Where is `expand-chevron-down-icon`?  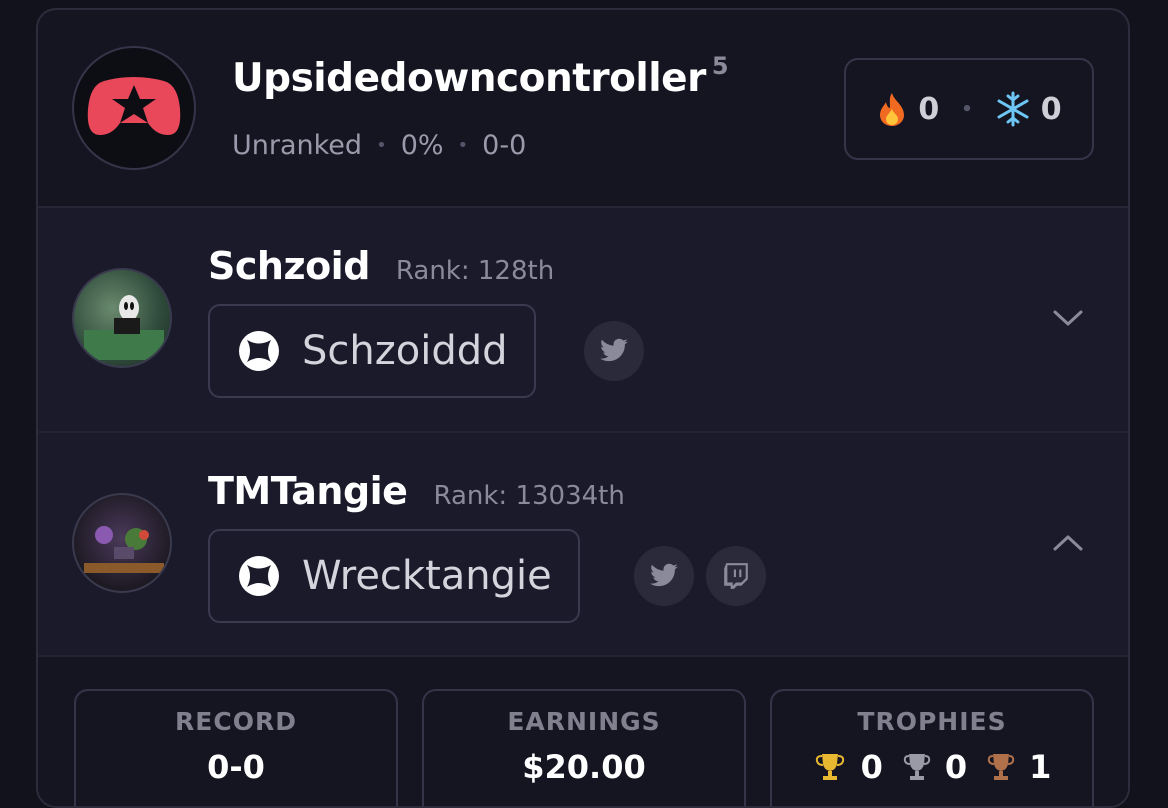
expand-chevron-down-icon is located at coordinates (1068, 318).